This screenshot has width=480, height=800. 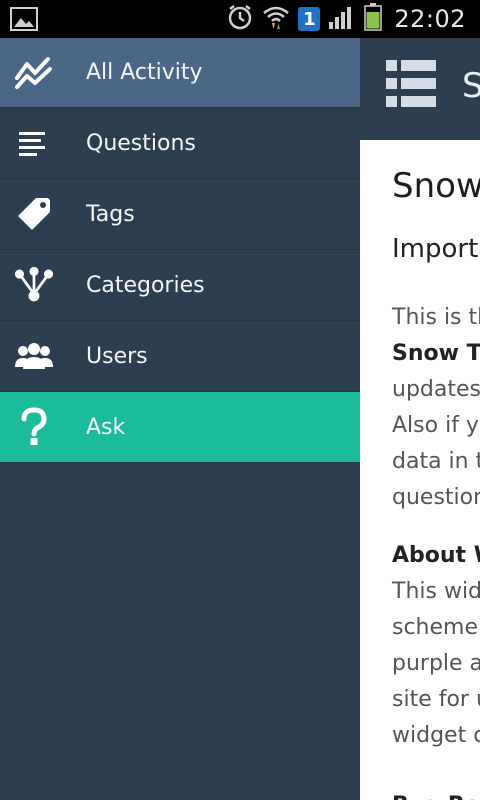 What do you see at coordinates (180, 356) in the screenshot?
I see `menu-item-users: Users` at bounding box center [180, 356].